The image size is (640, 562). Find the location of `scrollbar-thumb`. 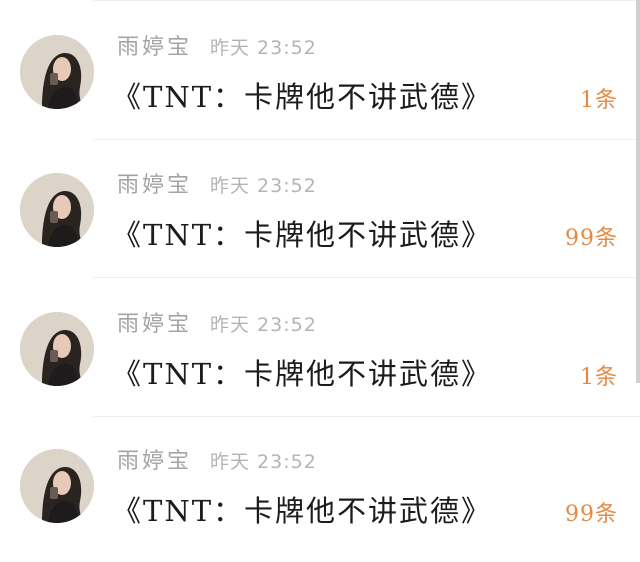

scrollbar-thumb is located at coordinates (638, 191).